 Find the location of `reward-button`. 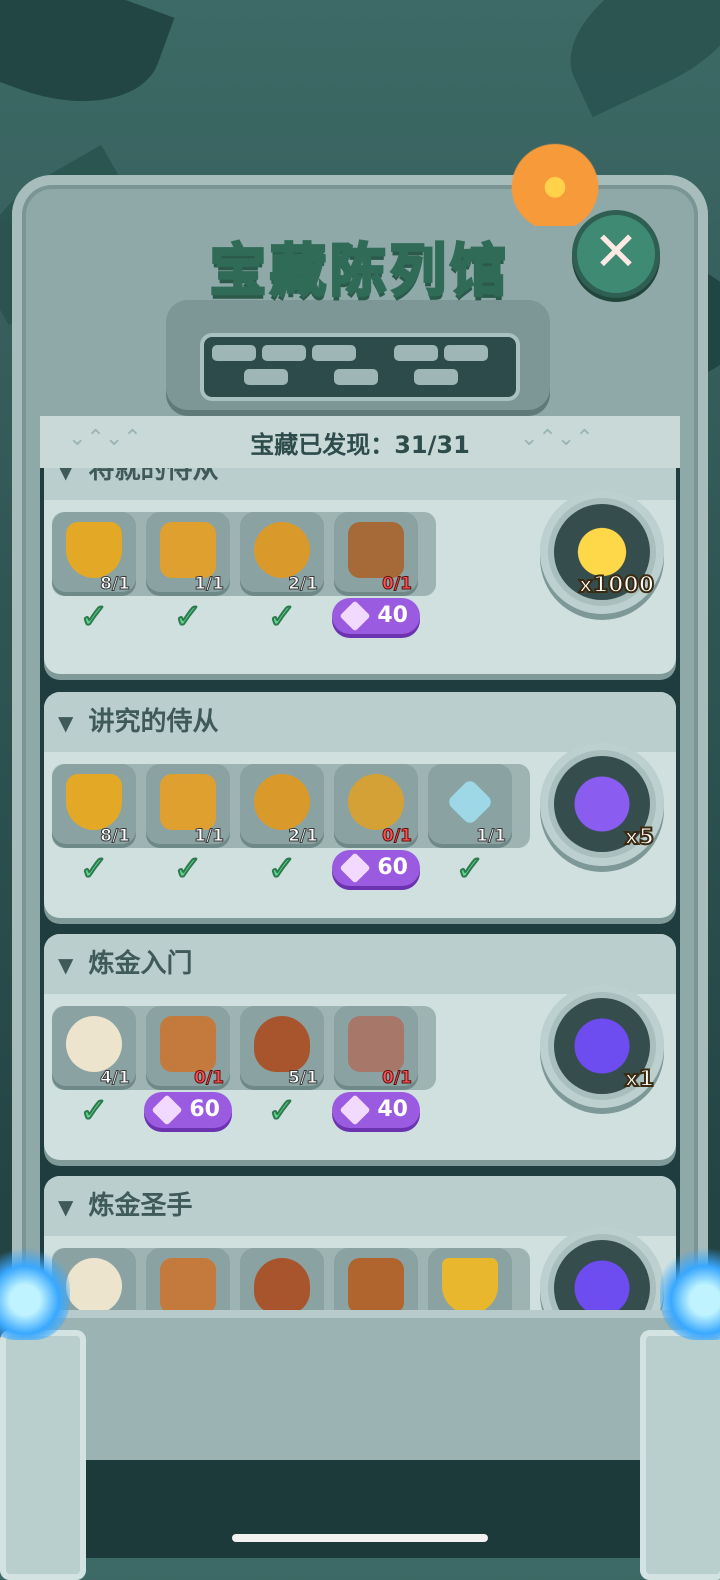

reward-button is located at coordinates (602, 1268).